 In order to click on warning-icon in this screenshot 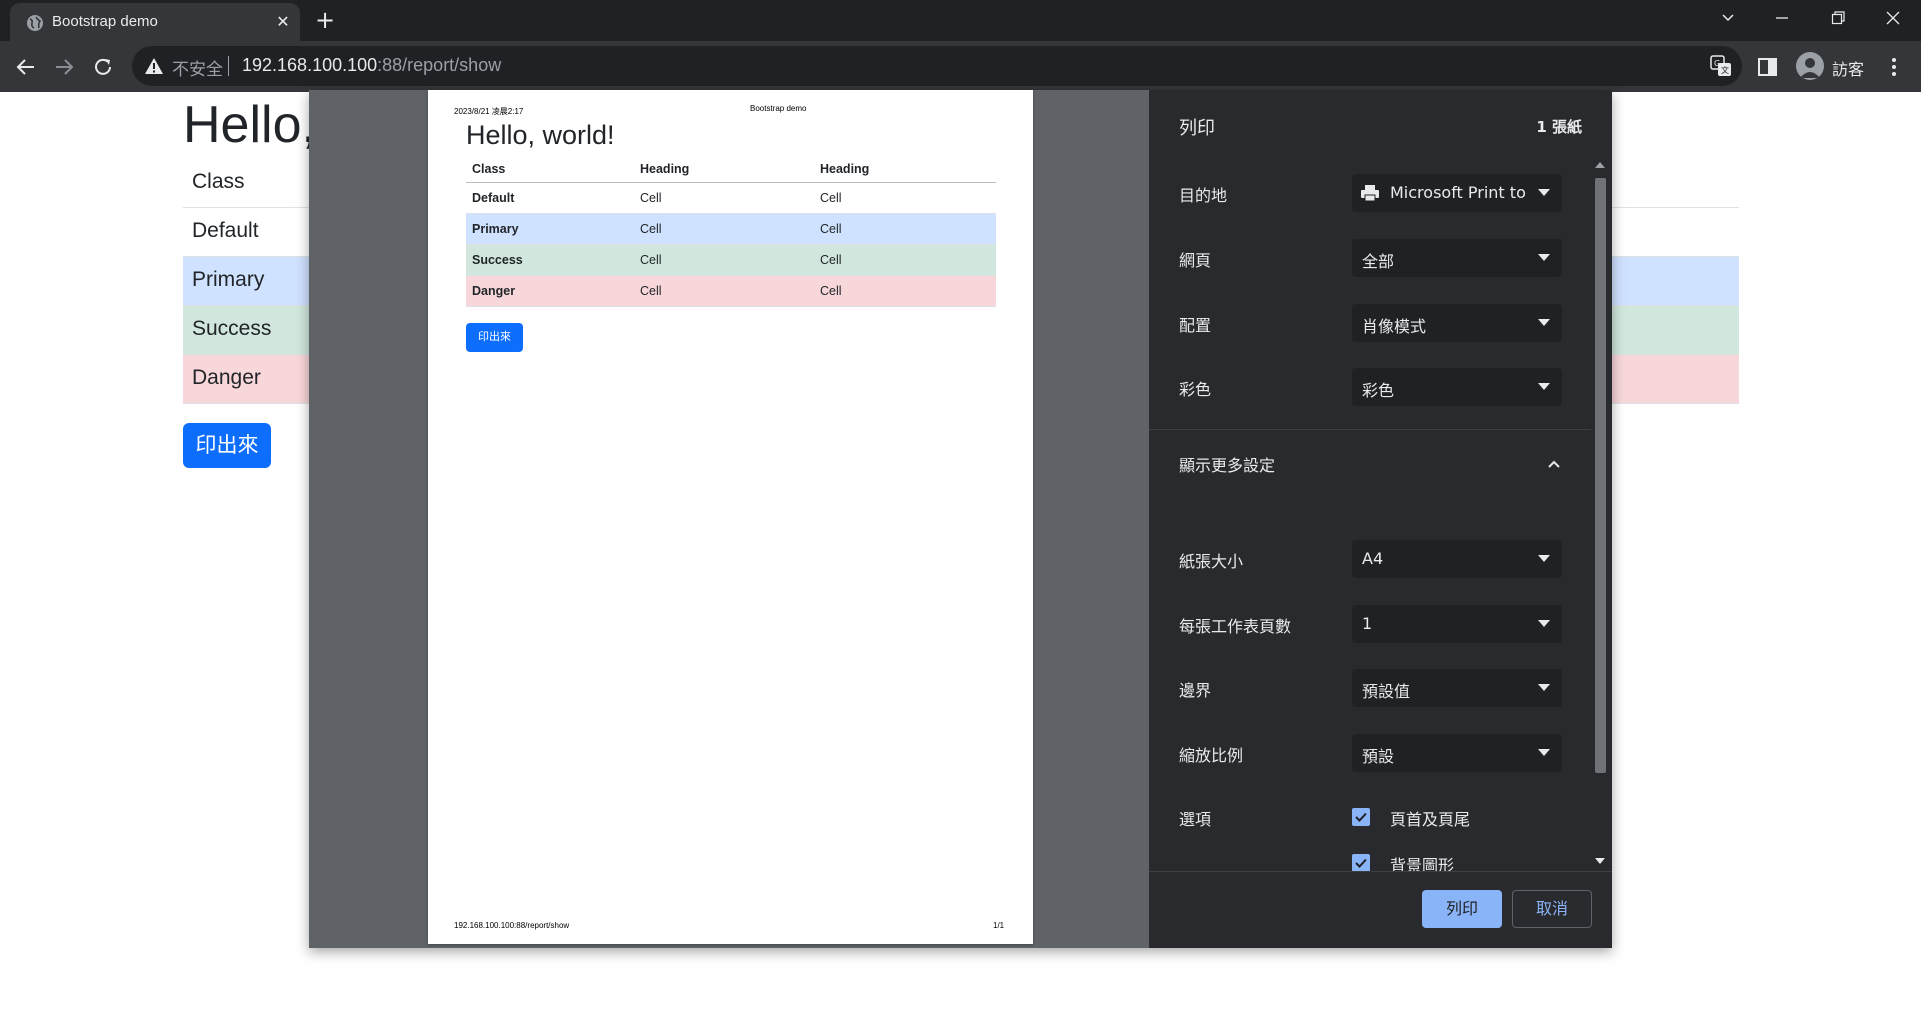, I will do `click(154, 66)`.